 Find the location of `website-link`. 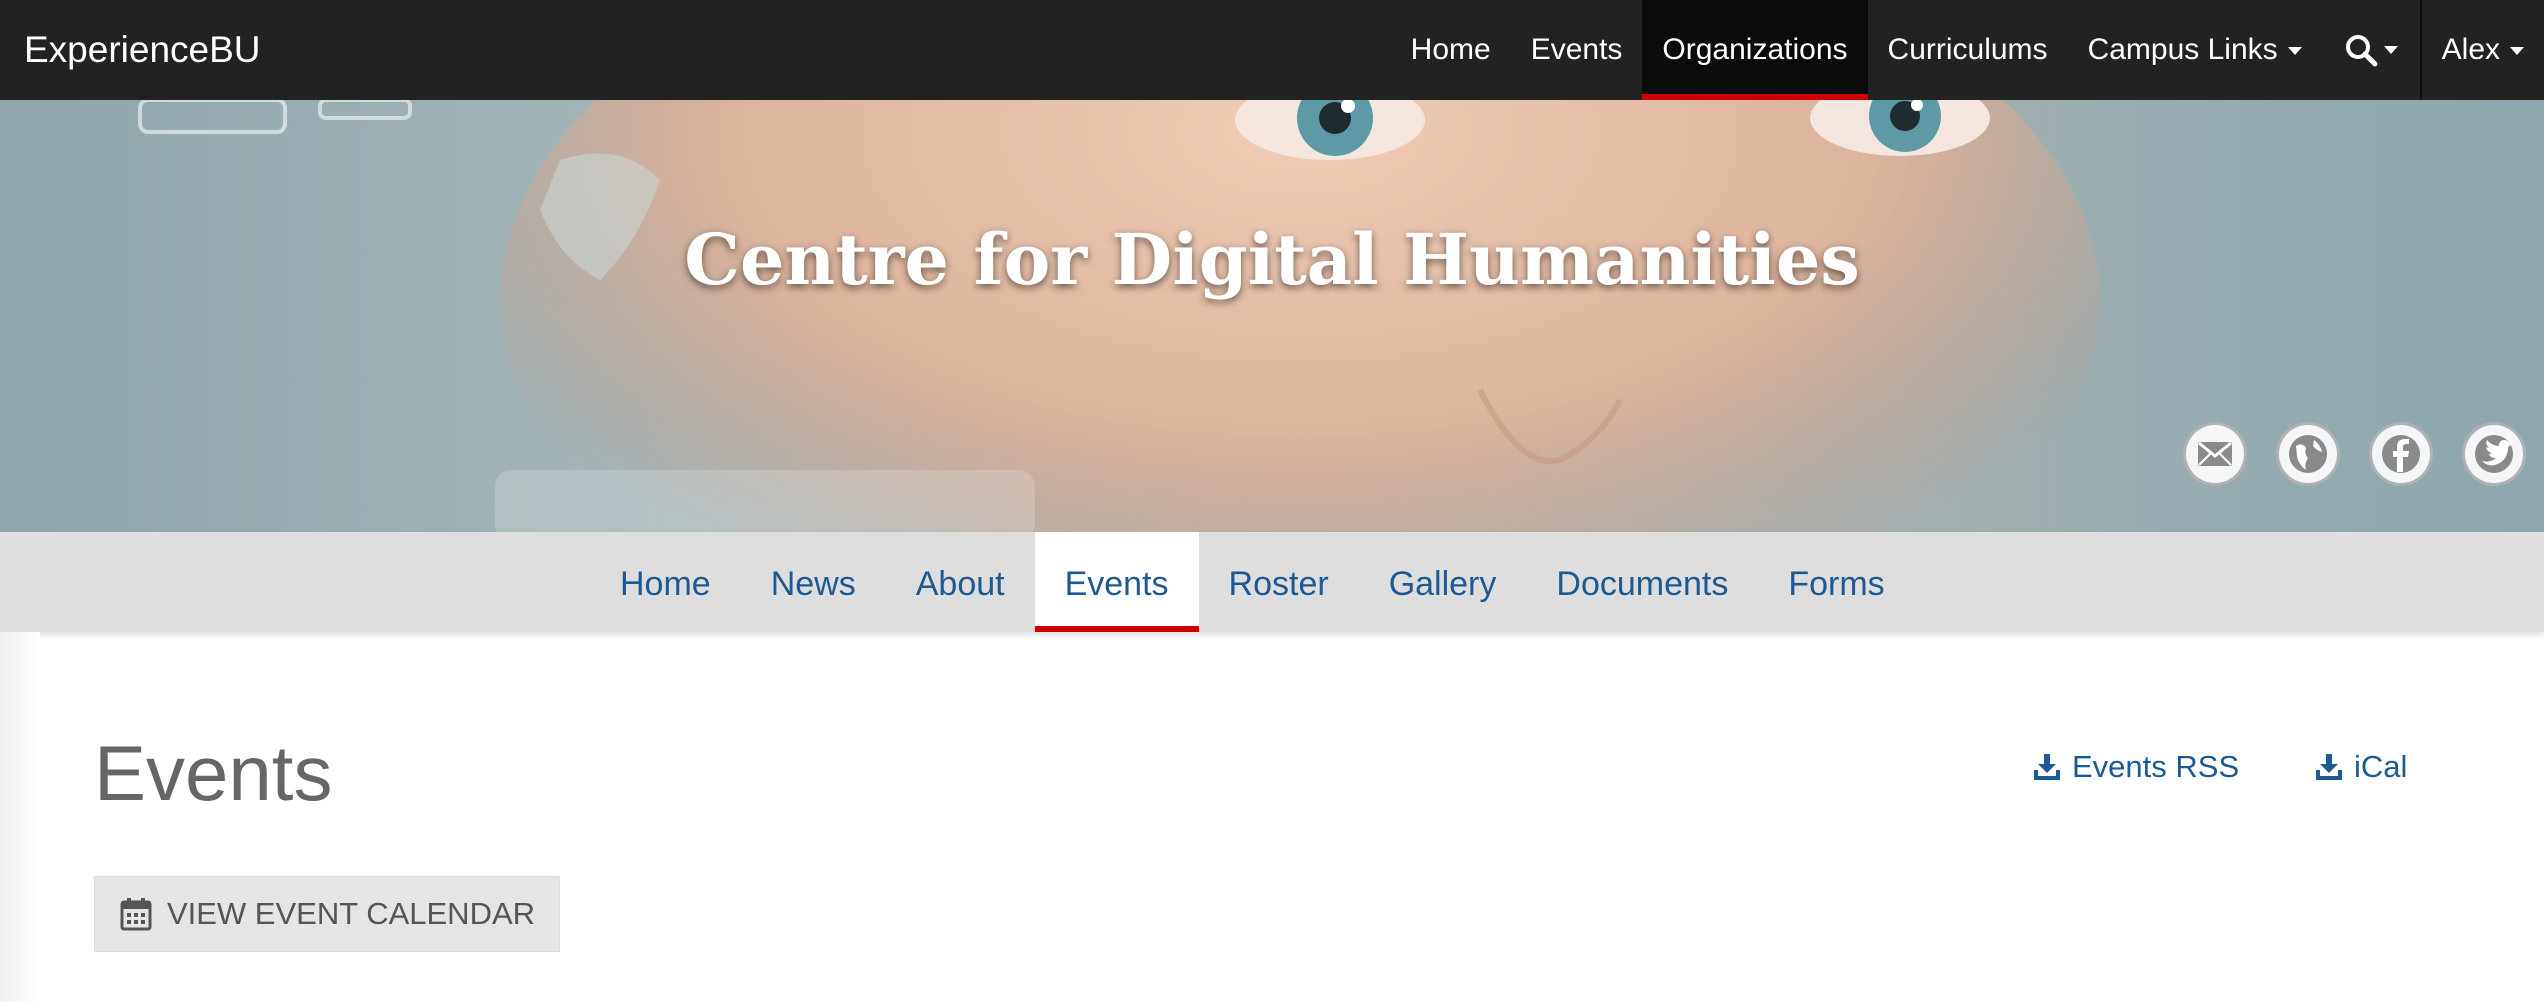

website-link is located at coordinates (2308, 454).